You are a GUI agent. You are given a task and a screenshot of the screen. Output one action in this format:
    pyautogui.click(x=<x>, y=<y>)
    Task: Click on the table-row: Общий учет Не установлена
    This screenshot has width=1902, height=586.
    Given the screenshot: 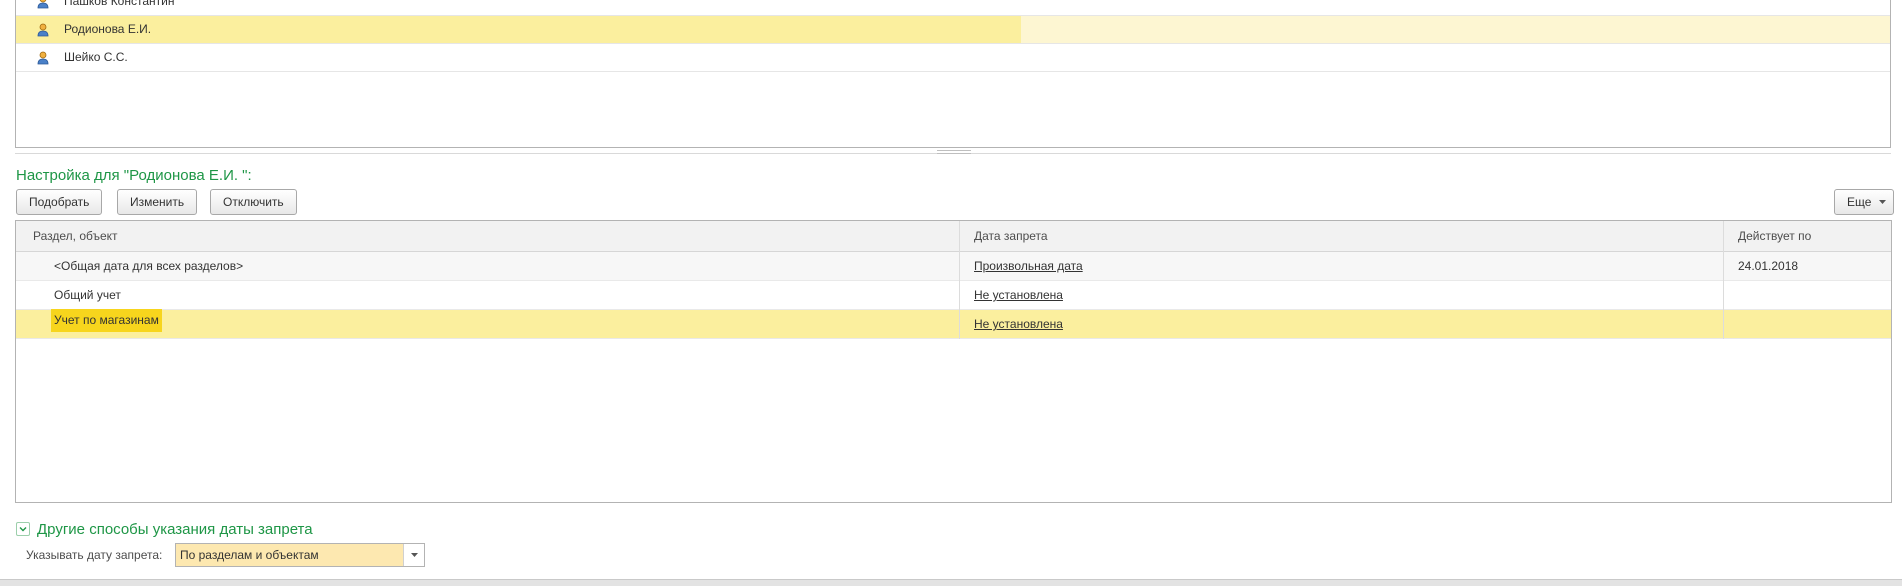 What is the action you would take?
    pyautogui.click(x=953, y=295)
    